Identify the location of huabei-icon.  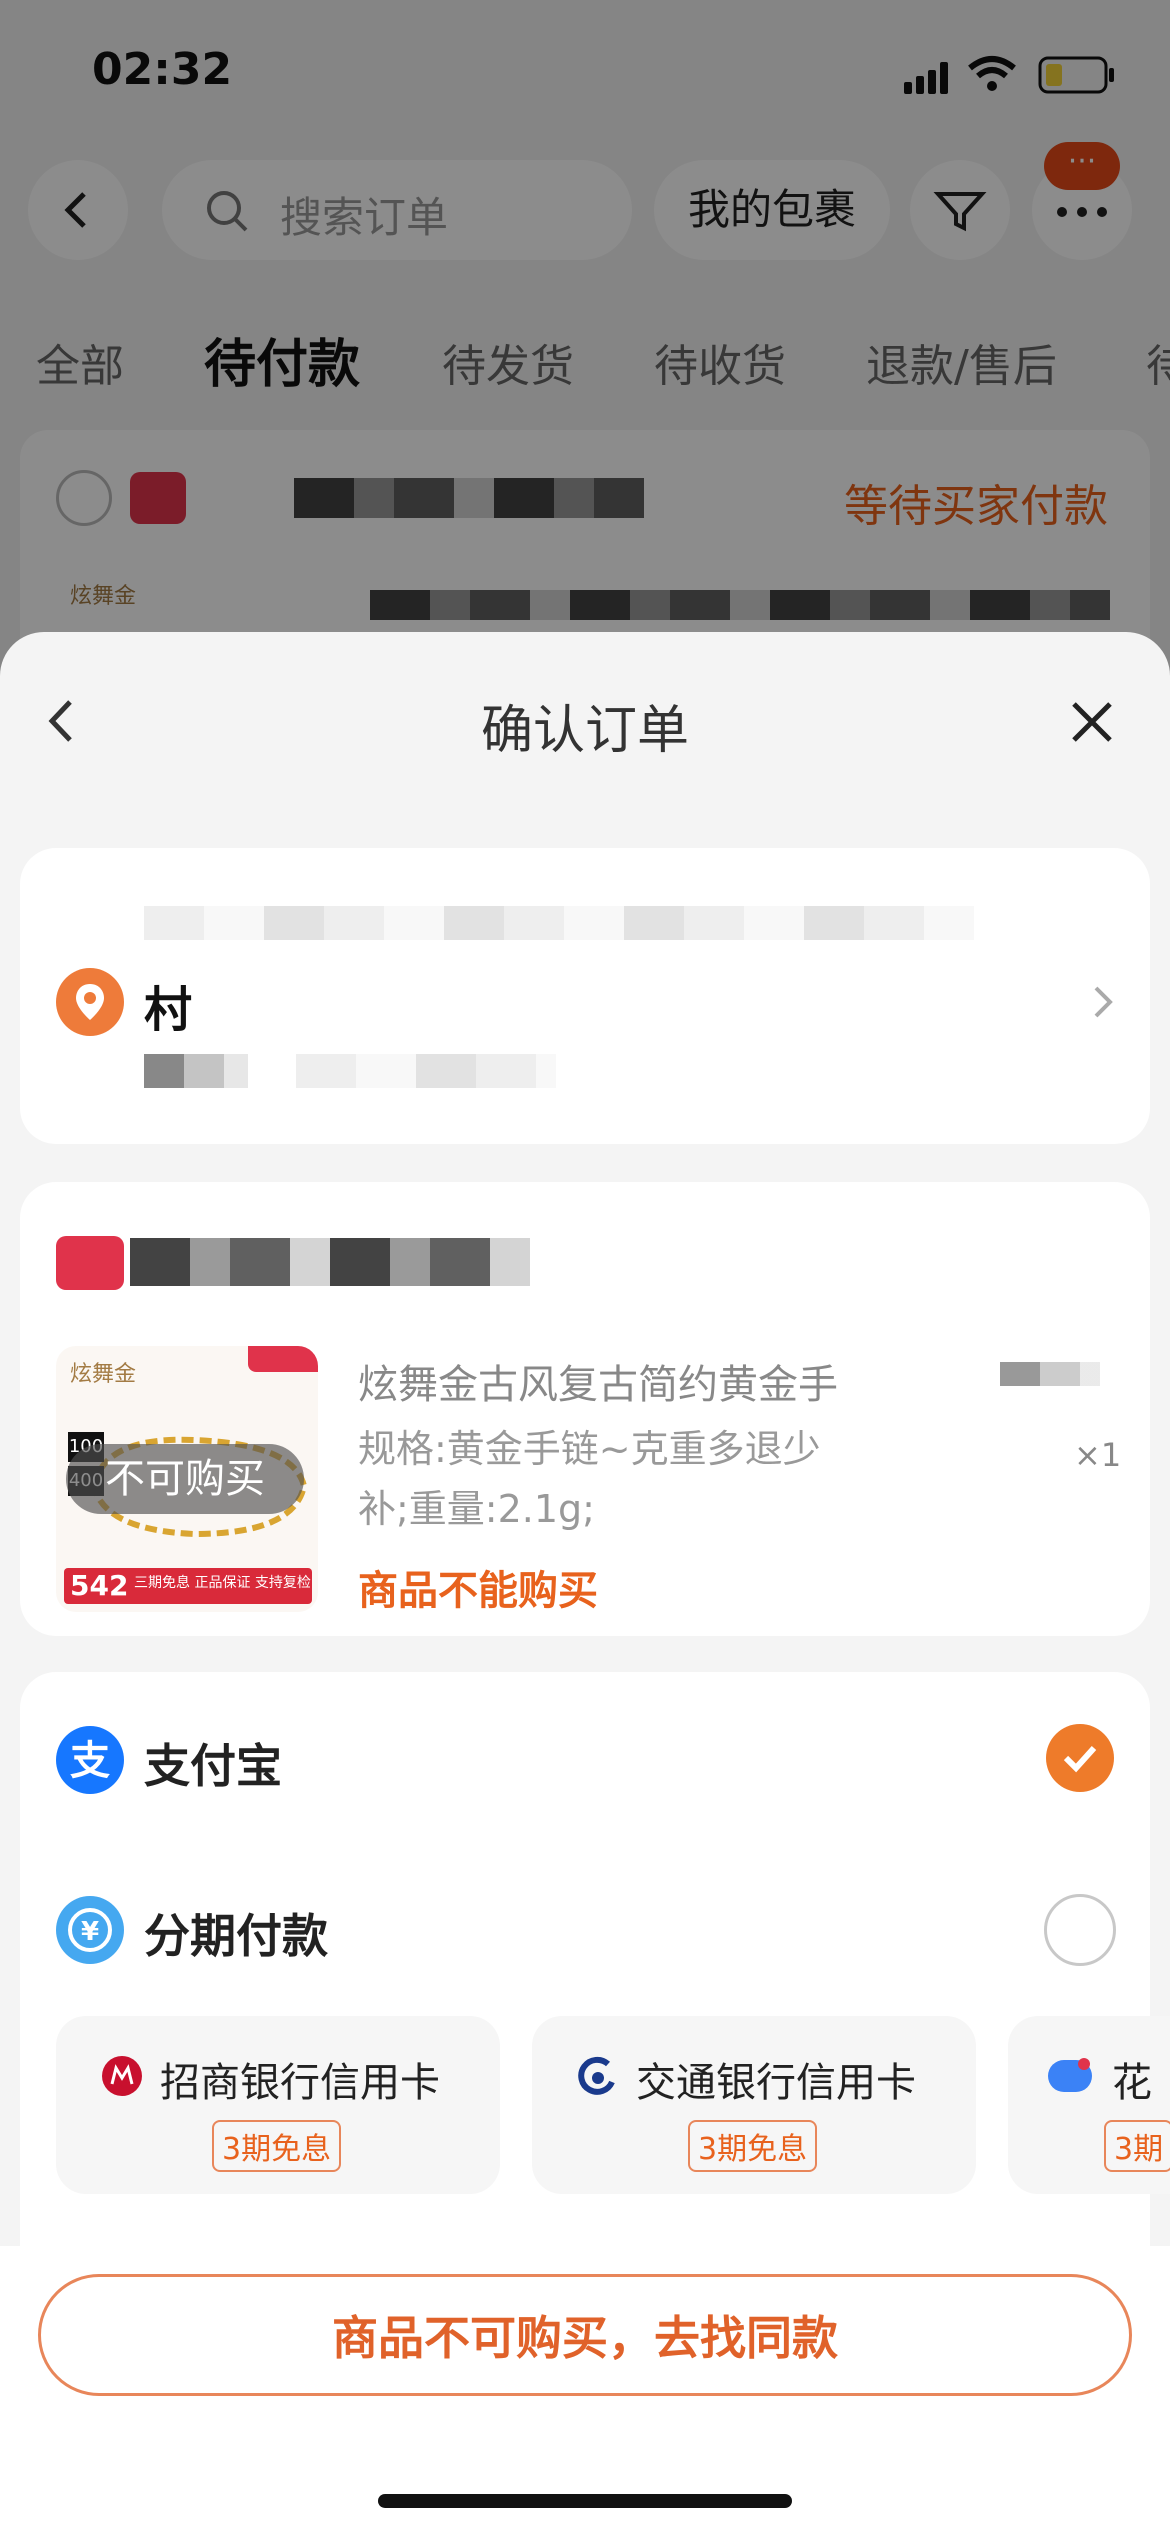
(1070, 2075).